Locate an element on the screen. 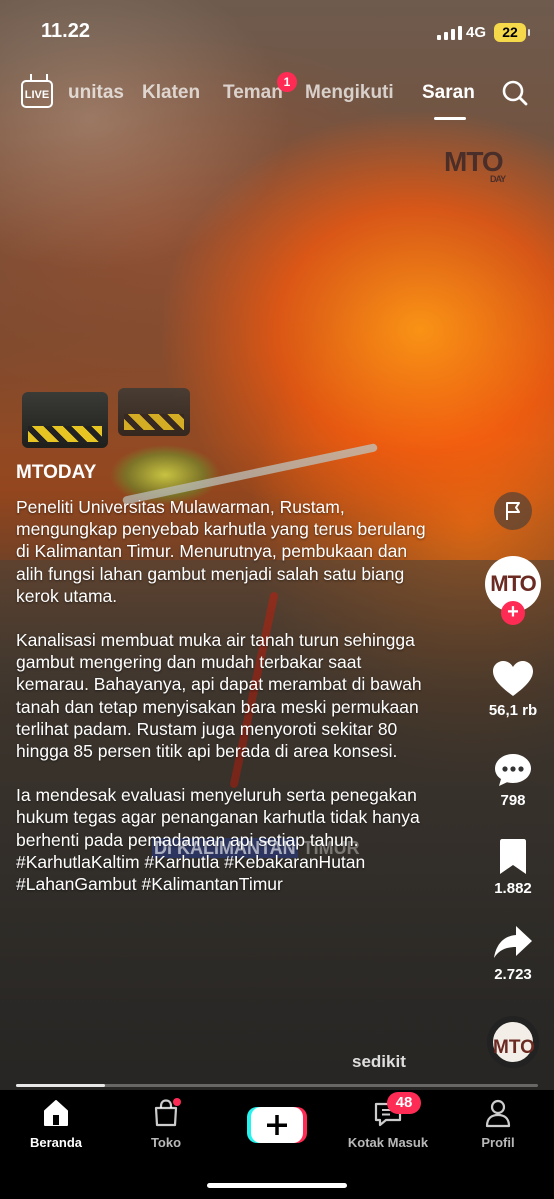 The width and height of the screenshot is (554, 1199). home-indicator is located at coordinates (277, 1185).